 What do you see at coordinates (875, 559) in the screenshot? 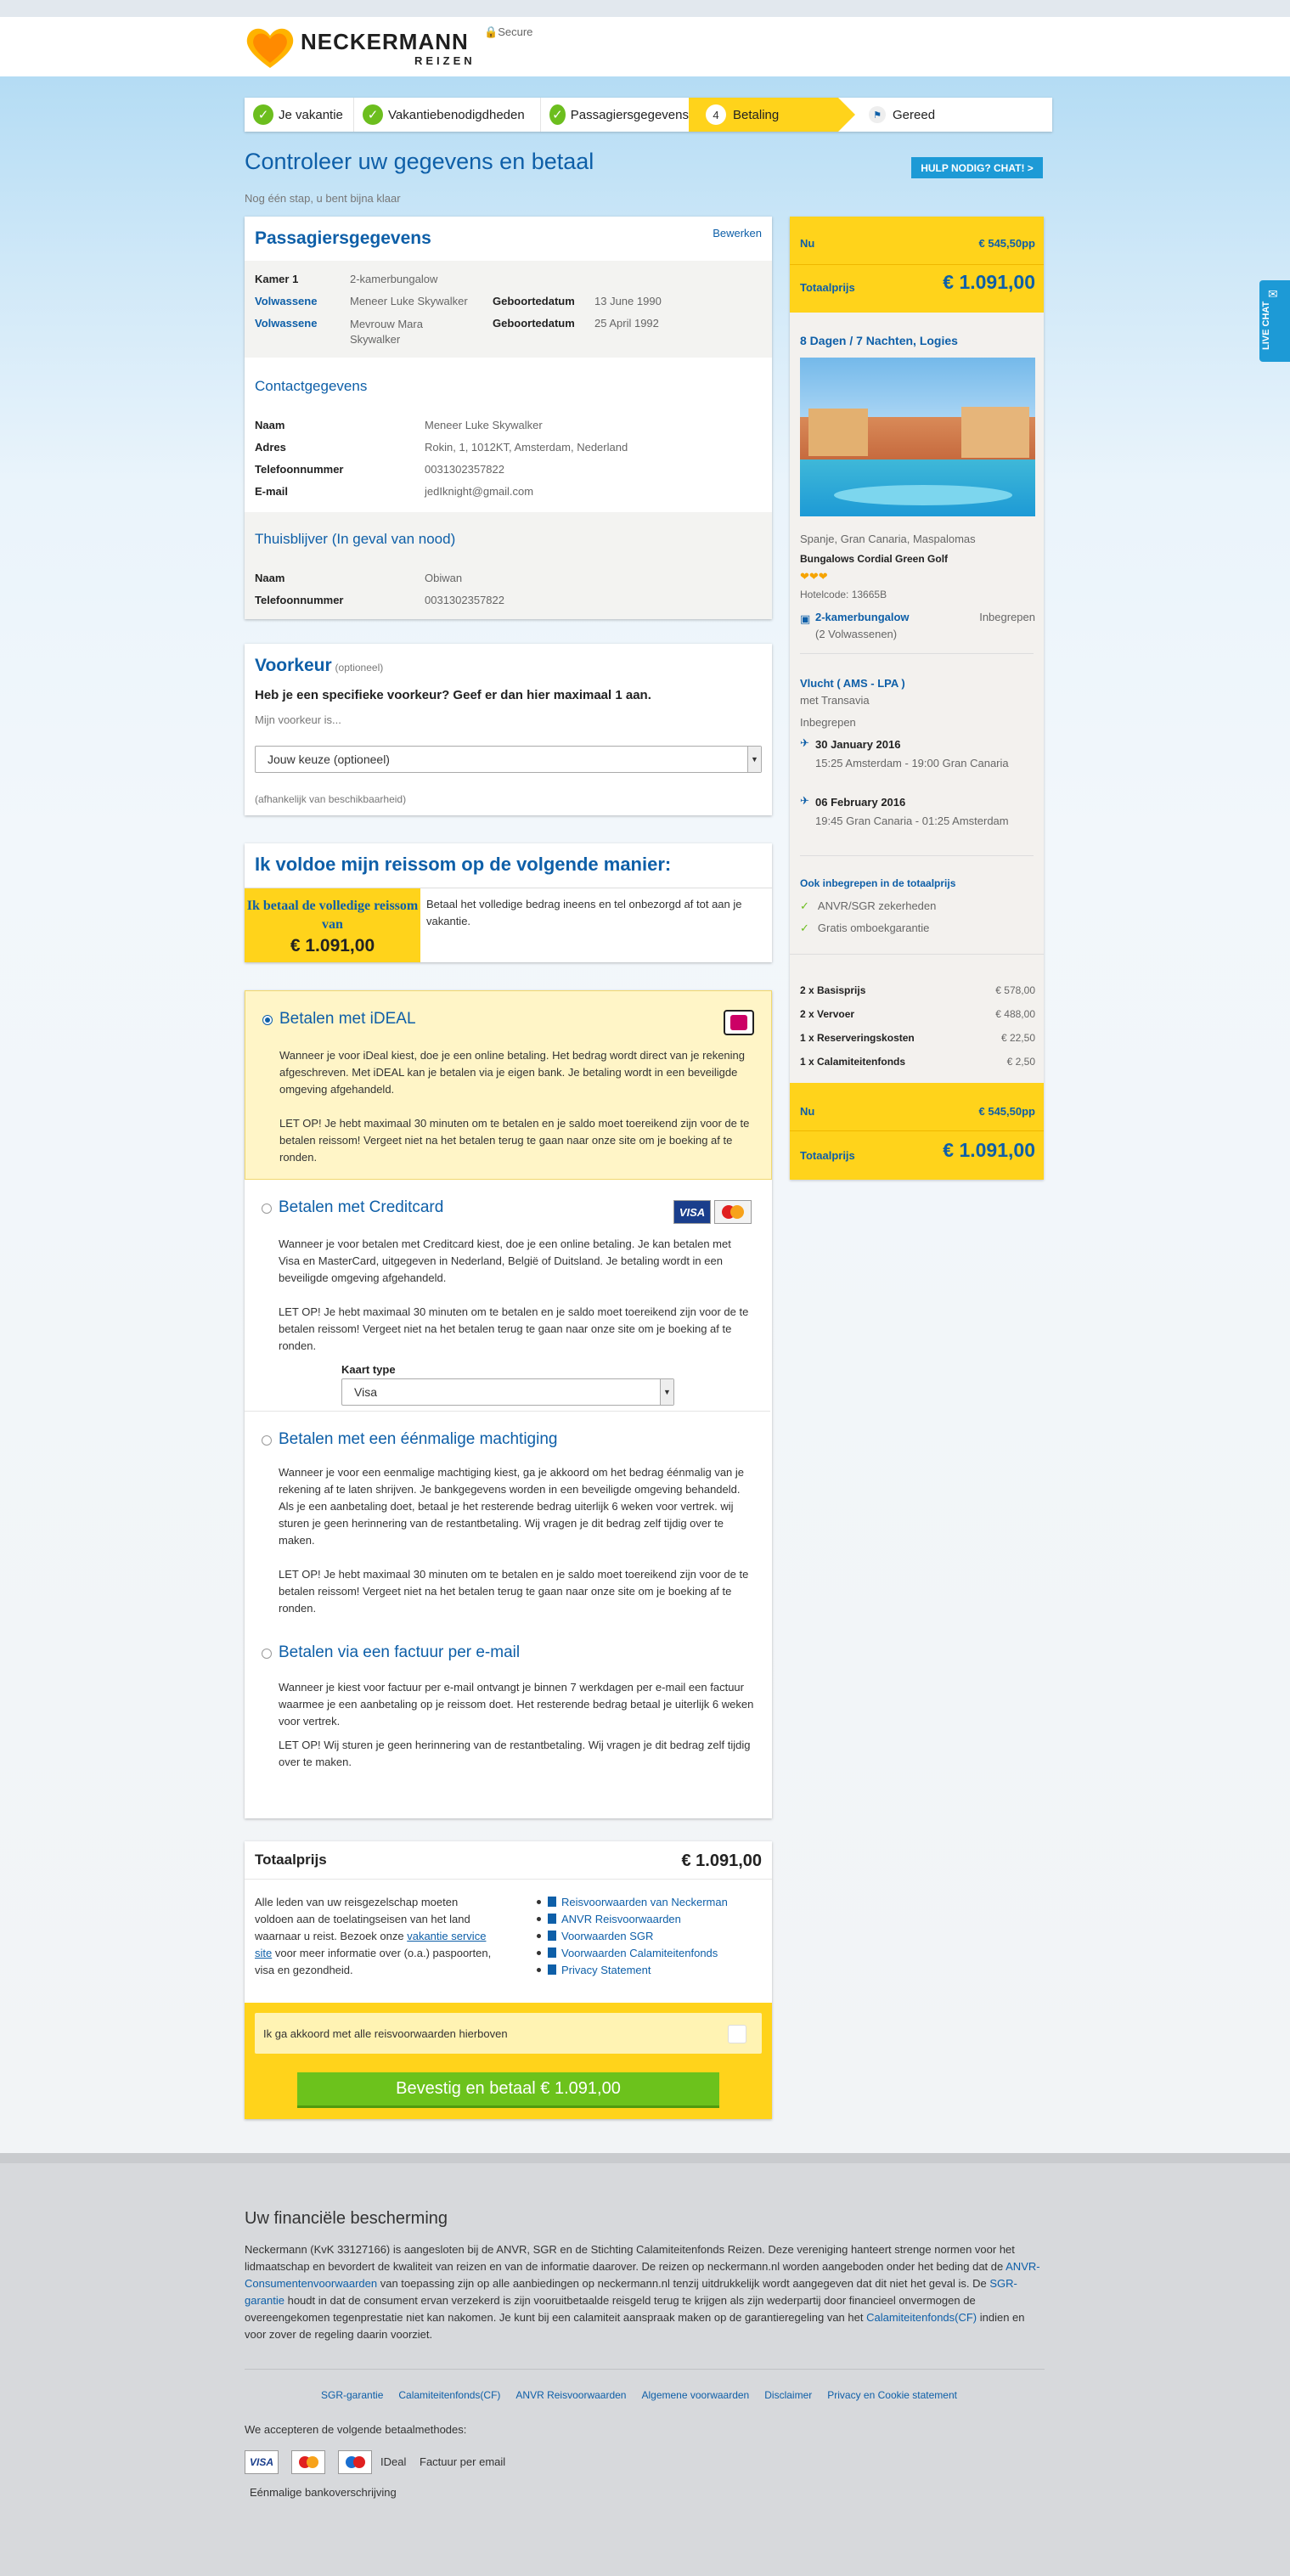
I see `hotel-name: Bungalows Cordial Green Golf` at bounding box center [875, 559].